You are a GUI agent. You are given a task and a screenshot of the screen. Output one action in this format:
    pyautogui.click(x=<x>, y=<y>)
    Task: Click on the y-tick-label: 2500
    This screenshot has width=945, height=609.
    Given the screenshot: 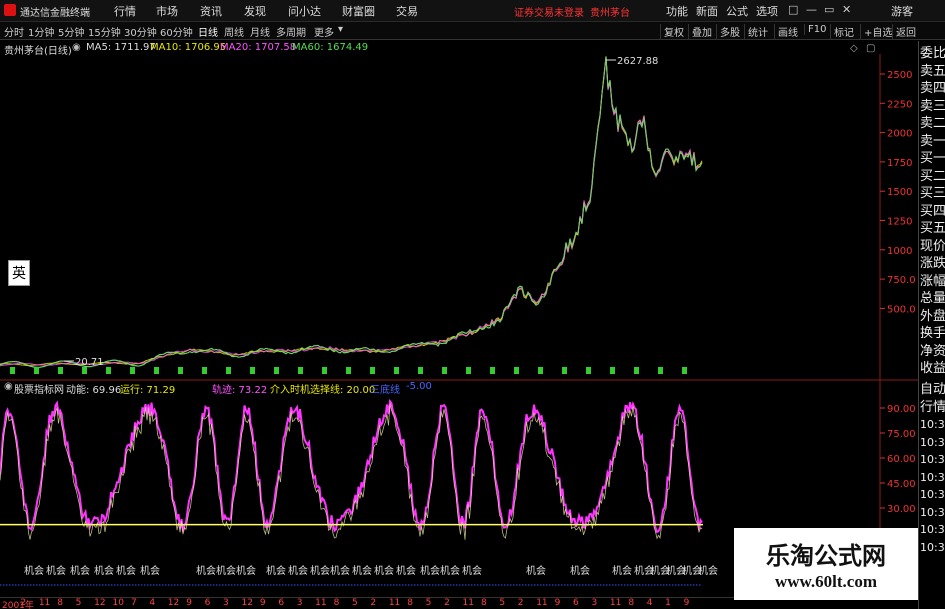 What is the action you would take?
    pyautogui.click(x=899, y=75)
    